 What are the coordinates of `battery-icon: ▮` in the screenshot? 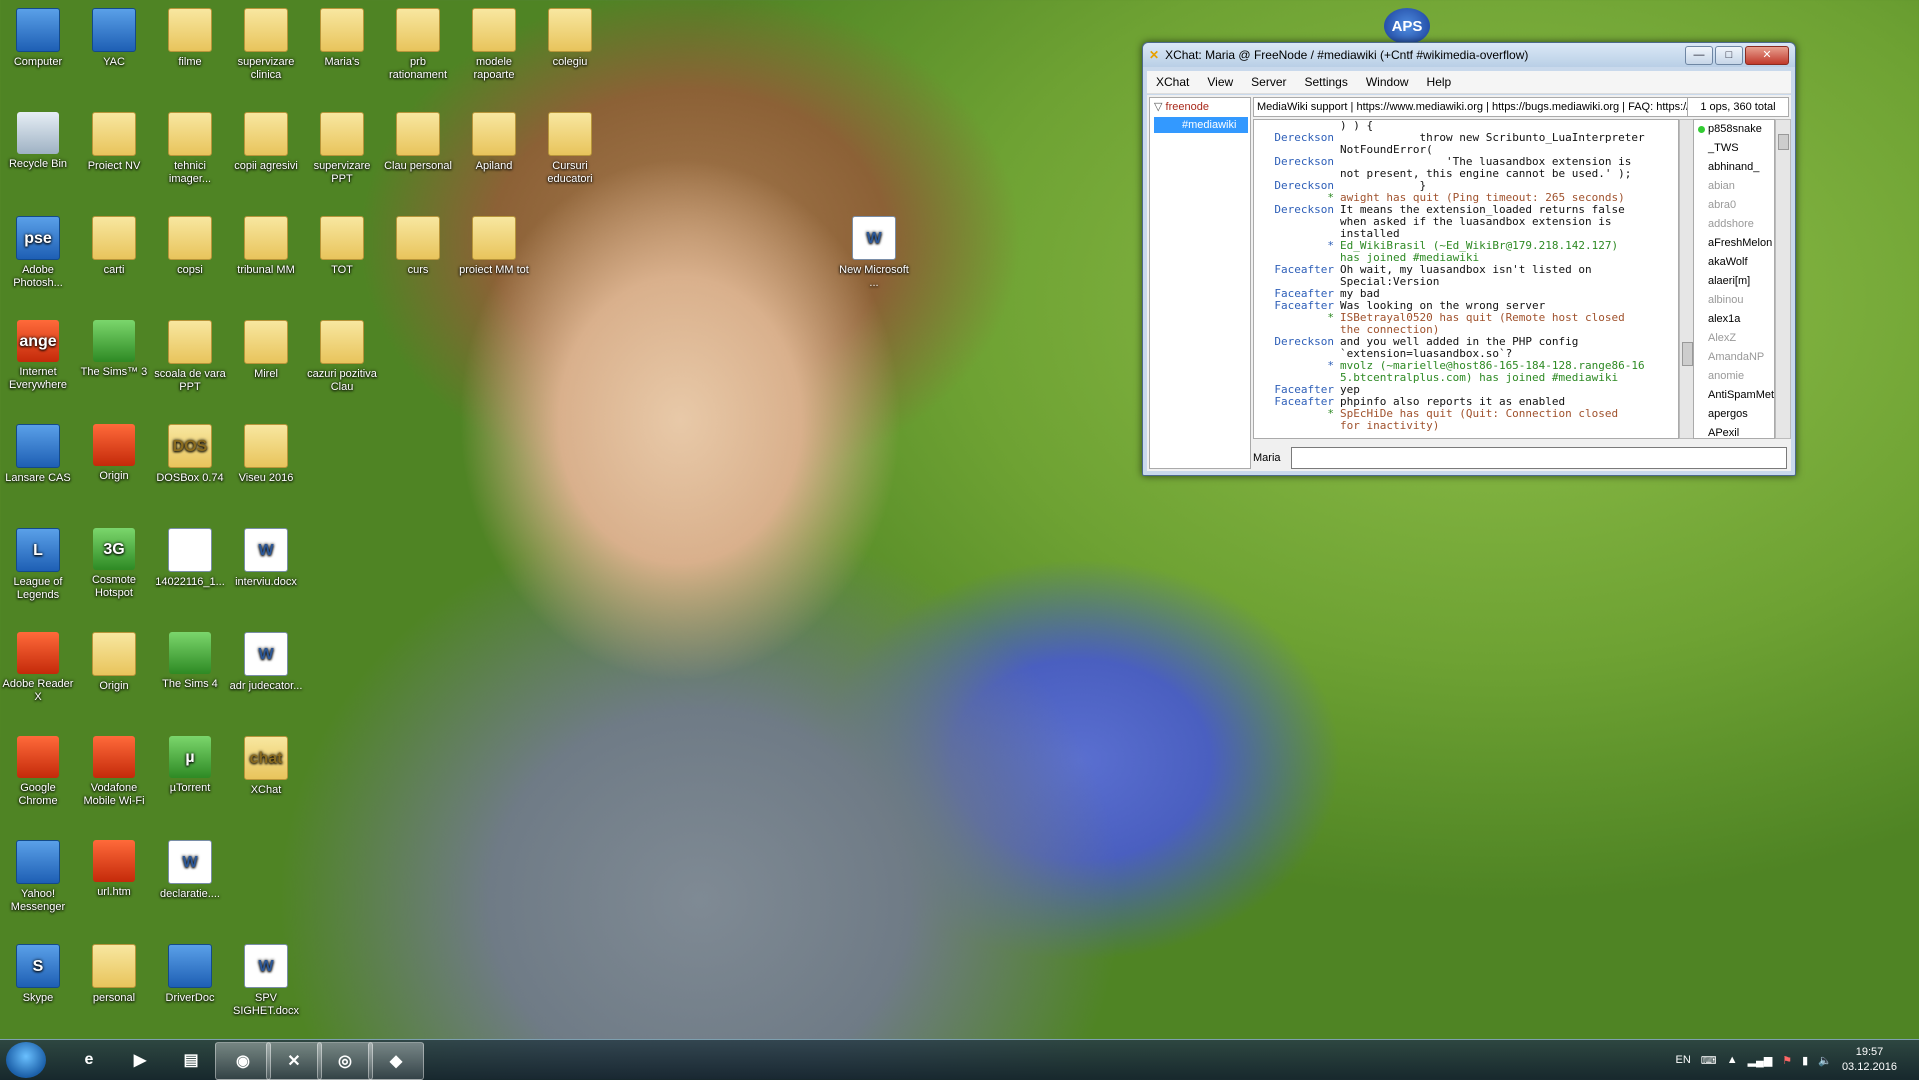 It's located at (1805, 1060).